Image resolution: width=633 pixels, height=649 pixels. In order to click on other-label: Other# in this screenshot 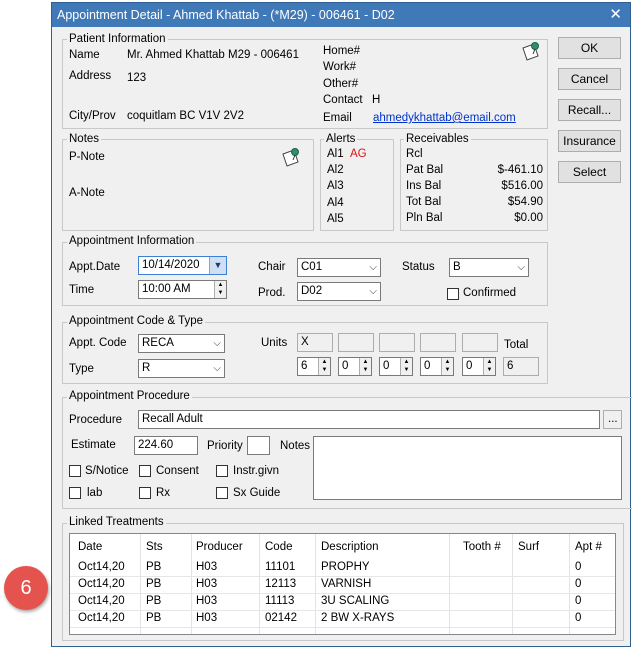, I will do `click(341, 84)`.